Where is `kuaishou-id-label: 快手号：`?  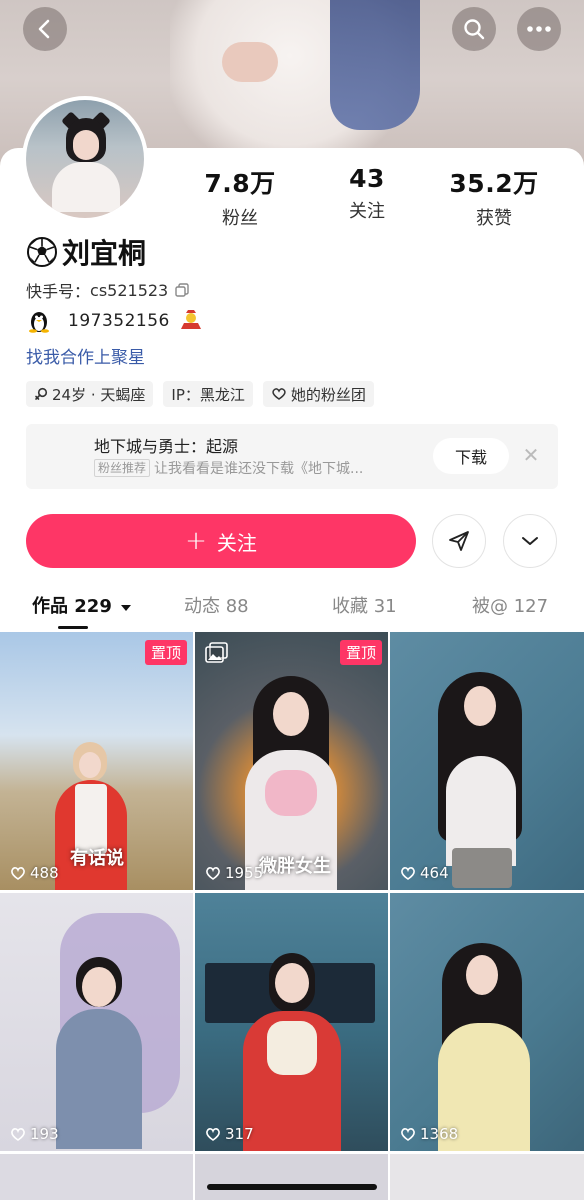 kuaishou-id-label: 快手号： is located at coordinates (58, 291).